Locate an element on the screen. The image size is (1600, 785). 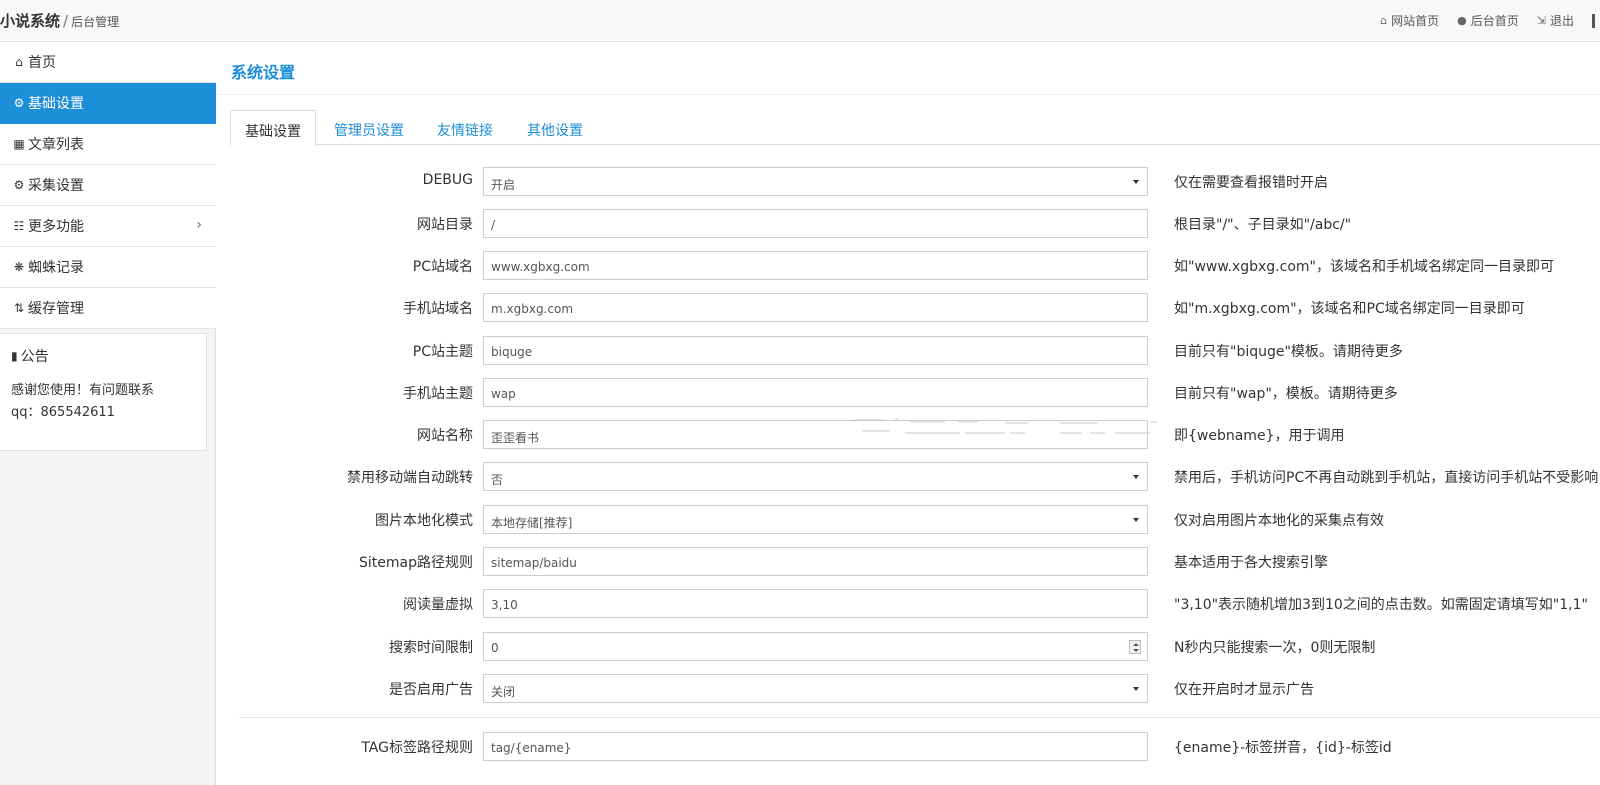
fullscreen-icon is located at coordinates (1596, 20).